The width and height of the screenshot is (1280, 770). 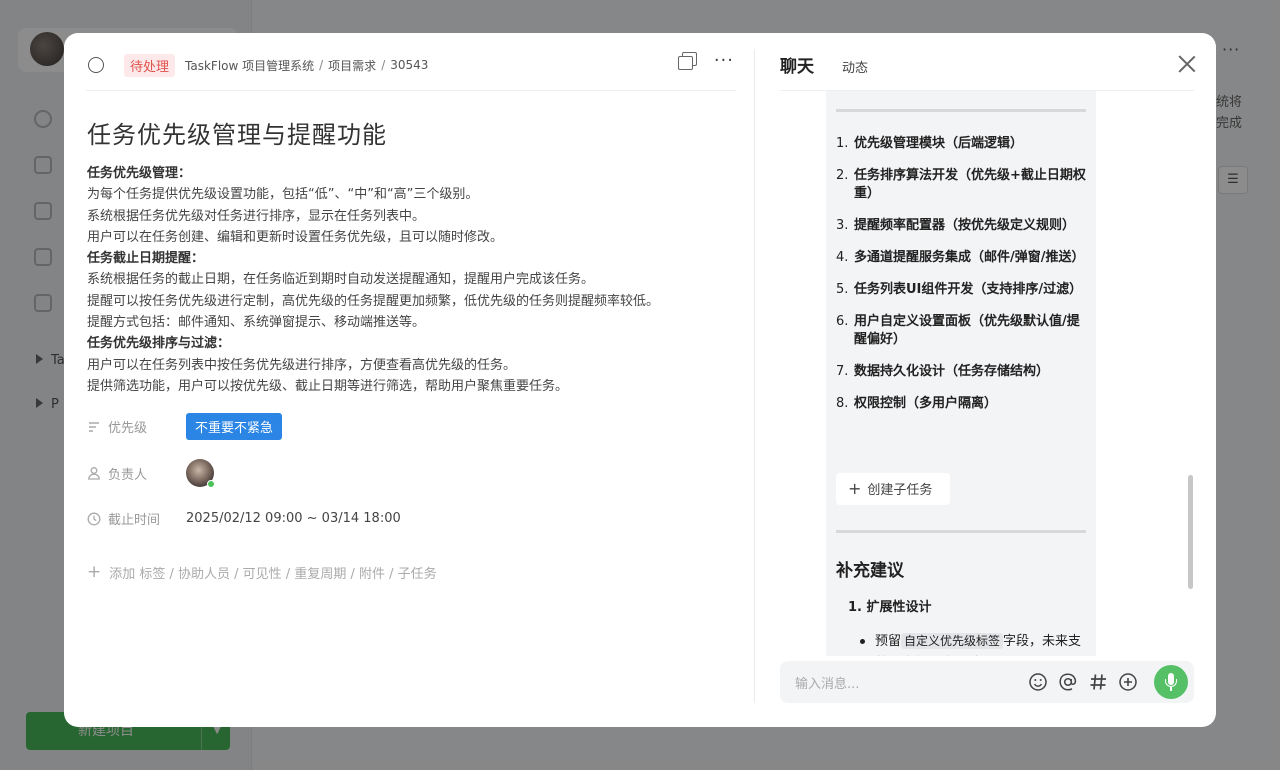 What do you see at coordinates (724, 61) in the screenshot?
I see `more-icon: ···` at bounding box center [724, 61].